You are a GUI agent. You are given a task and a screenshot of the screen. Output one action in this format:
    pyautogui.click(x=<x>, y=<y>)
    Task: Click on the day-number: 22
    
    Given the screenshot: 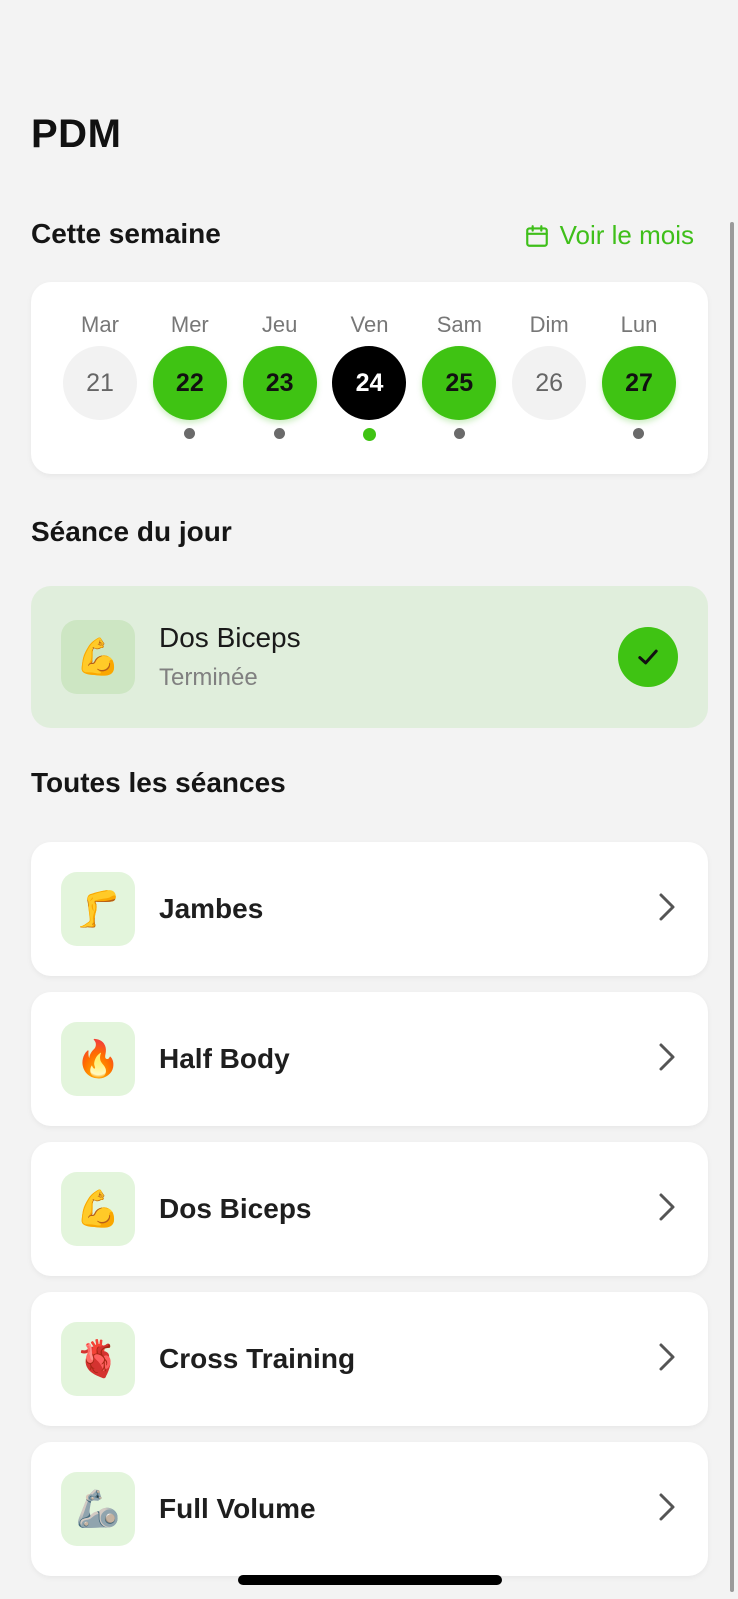 What is the action you would take?
    pyautogui.click(x=189, y=383)
    